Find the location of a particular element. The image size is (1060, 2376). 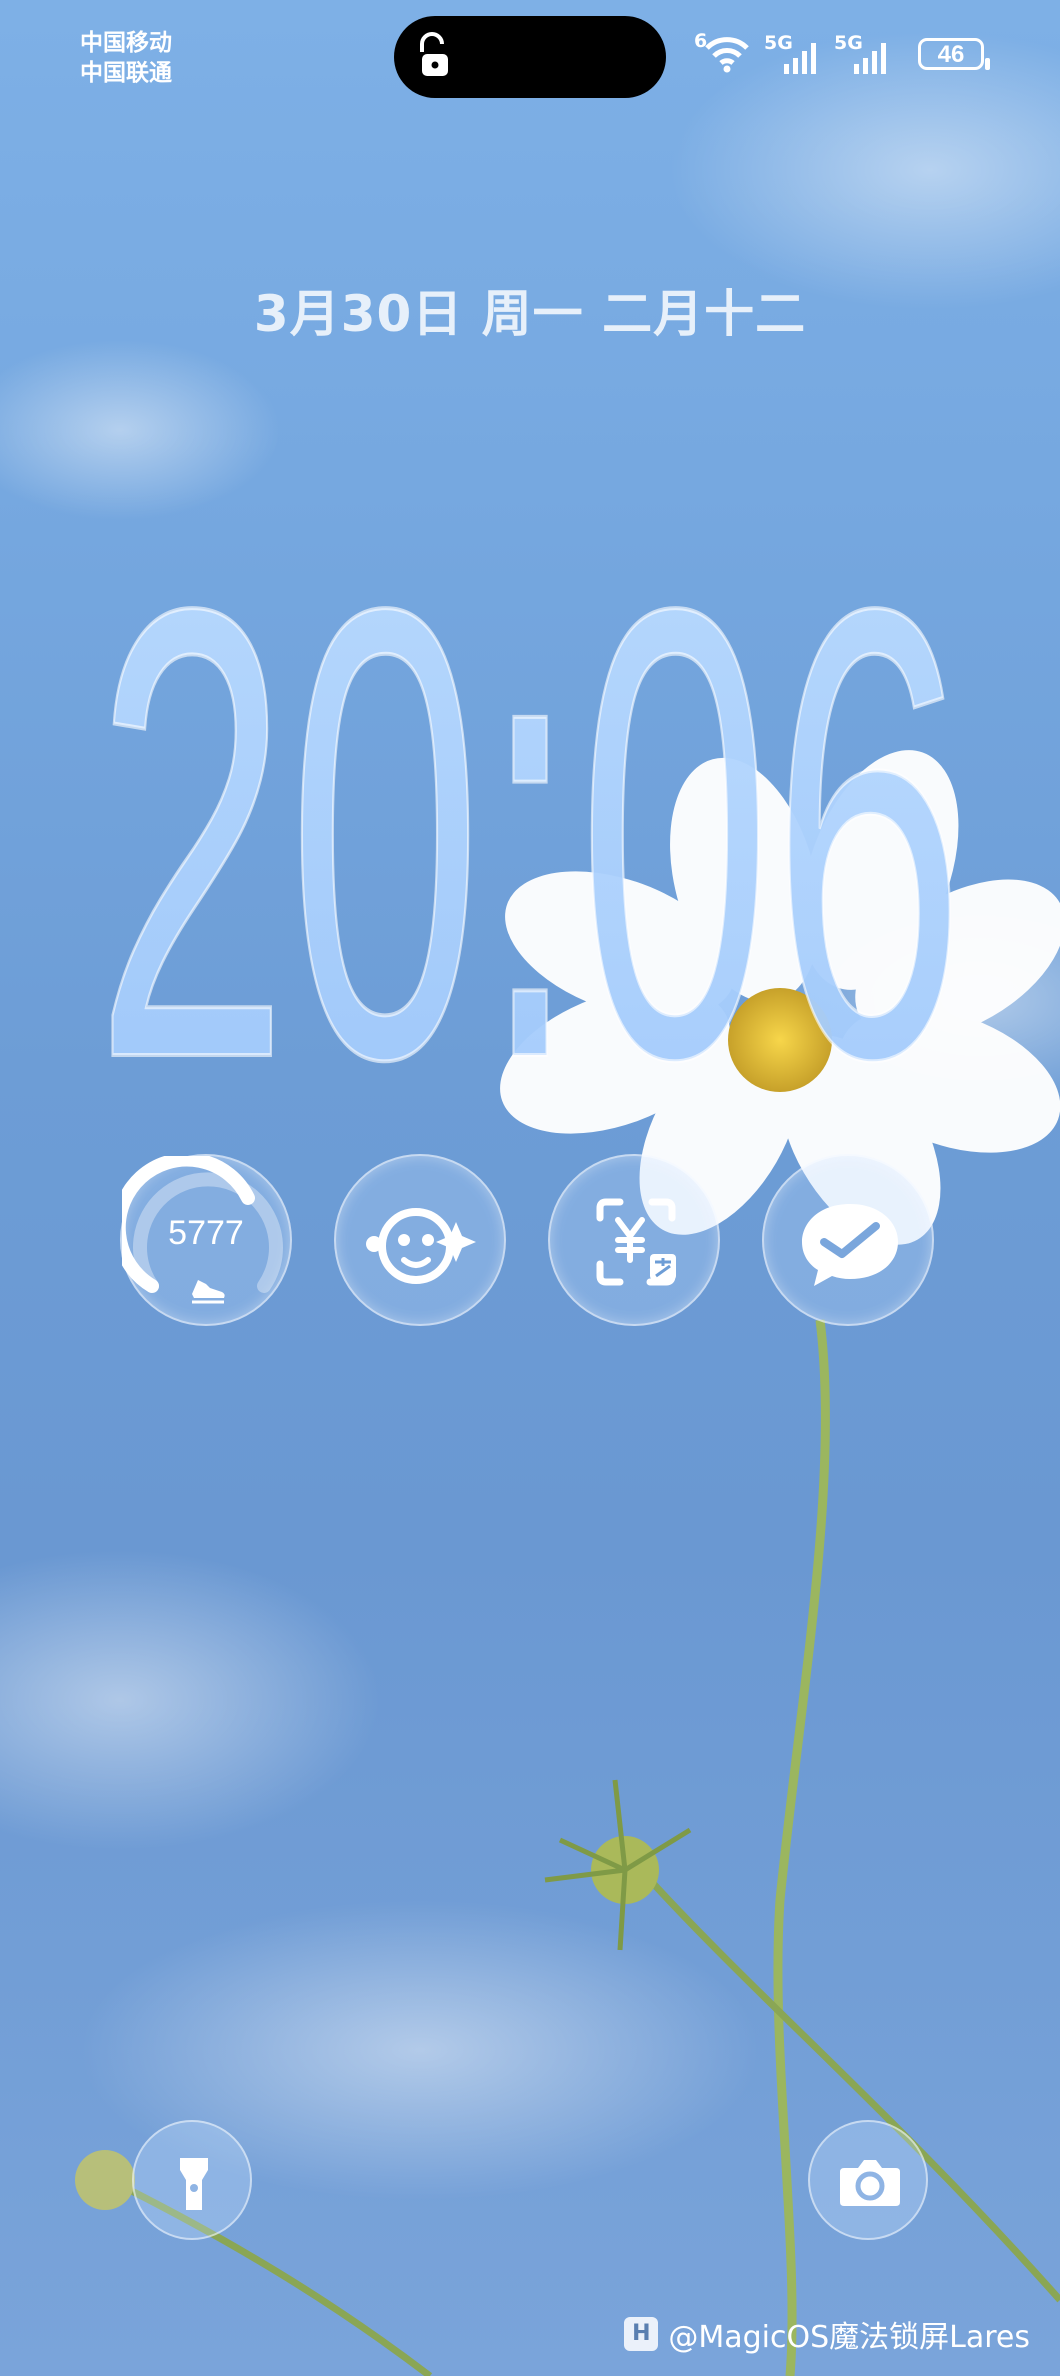

flashlight-icon is located at coordinates (194, 2184).